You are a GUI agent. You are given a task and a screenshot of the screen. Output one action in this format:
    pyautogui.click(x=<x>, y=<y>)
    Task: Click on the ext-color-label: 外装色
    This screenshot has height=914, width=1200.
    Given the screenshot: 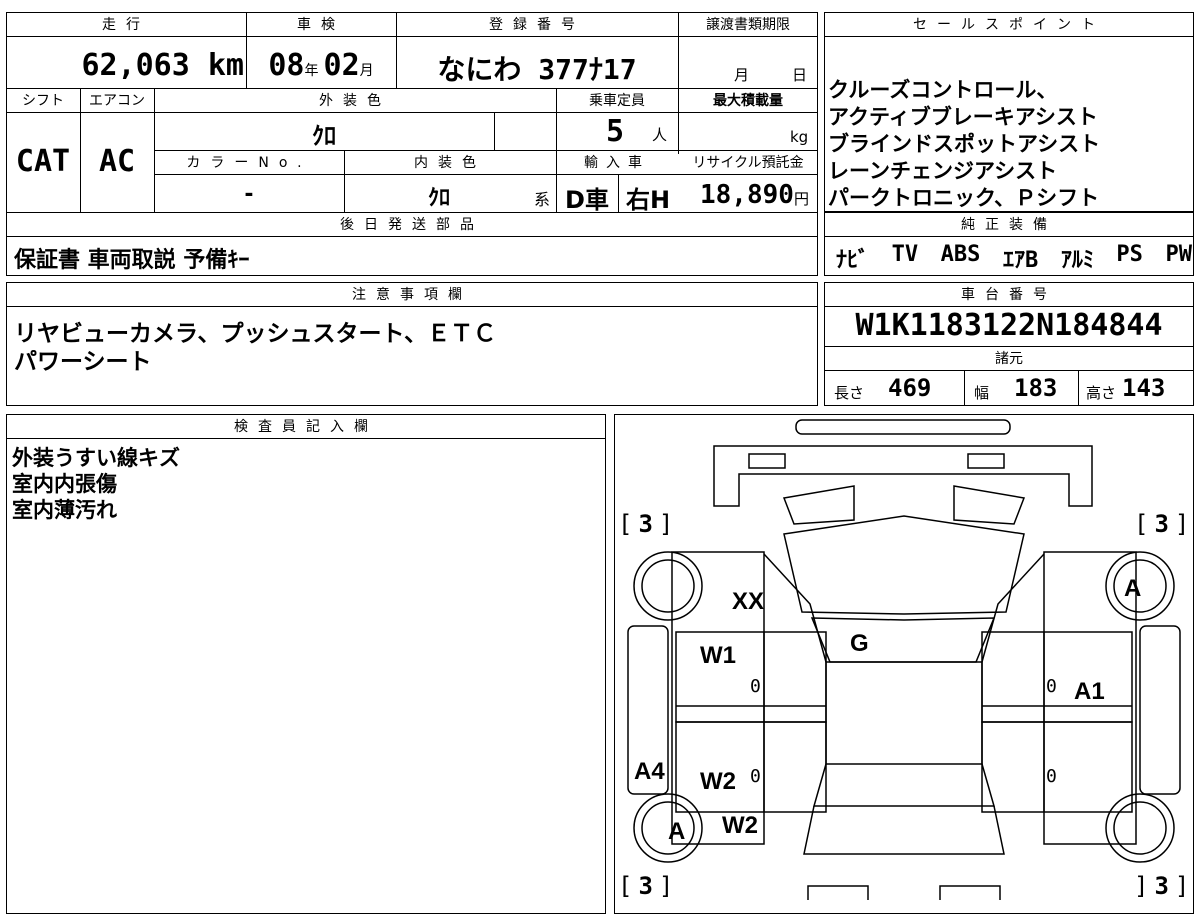 What is the action you would take?
    pyautogui.click(x=355, y=101)
    